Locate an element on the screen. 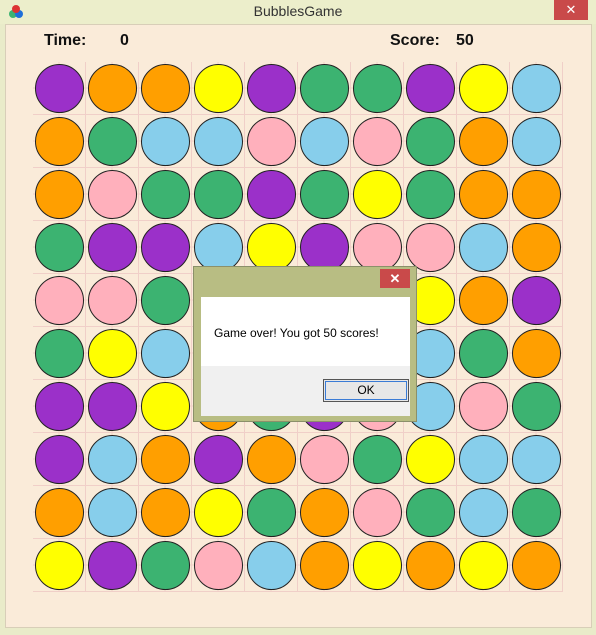 This screenshot has width=596, height=635. window-close-button: ✕ is located at coordinates (571, 10).